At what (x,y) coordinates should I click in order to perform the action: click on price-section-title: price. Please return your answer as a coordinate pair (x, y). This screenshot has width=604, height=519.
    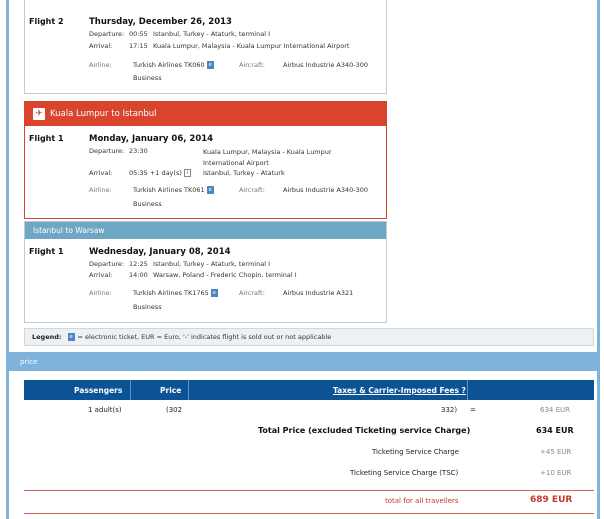
    Looking at the image, I should click on (29, 361).